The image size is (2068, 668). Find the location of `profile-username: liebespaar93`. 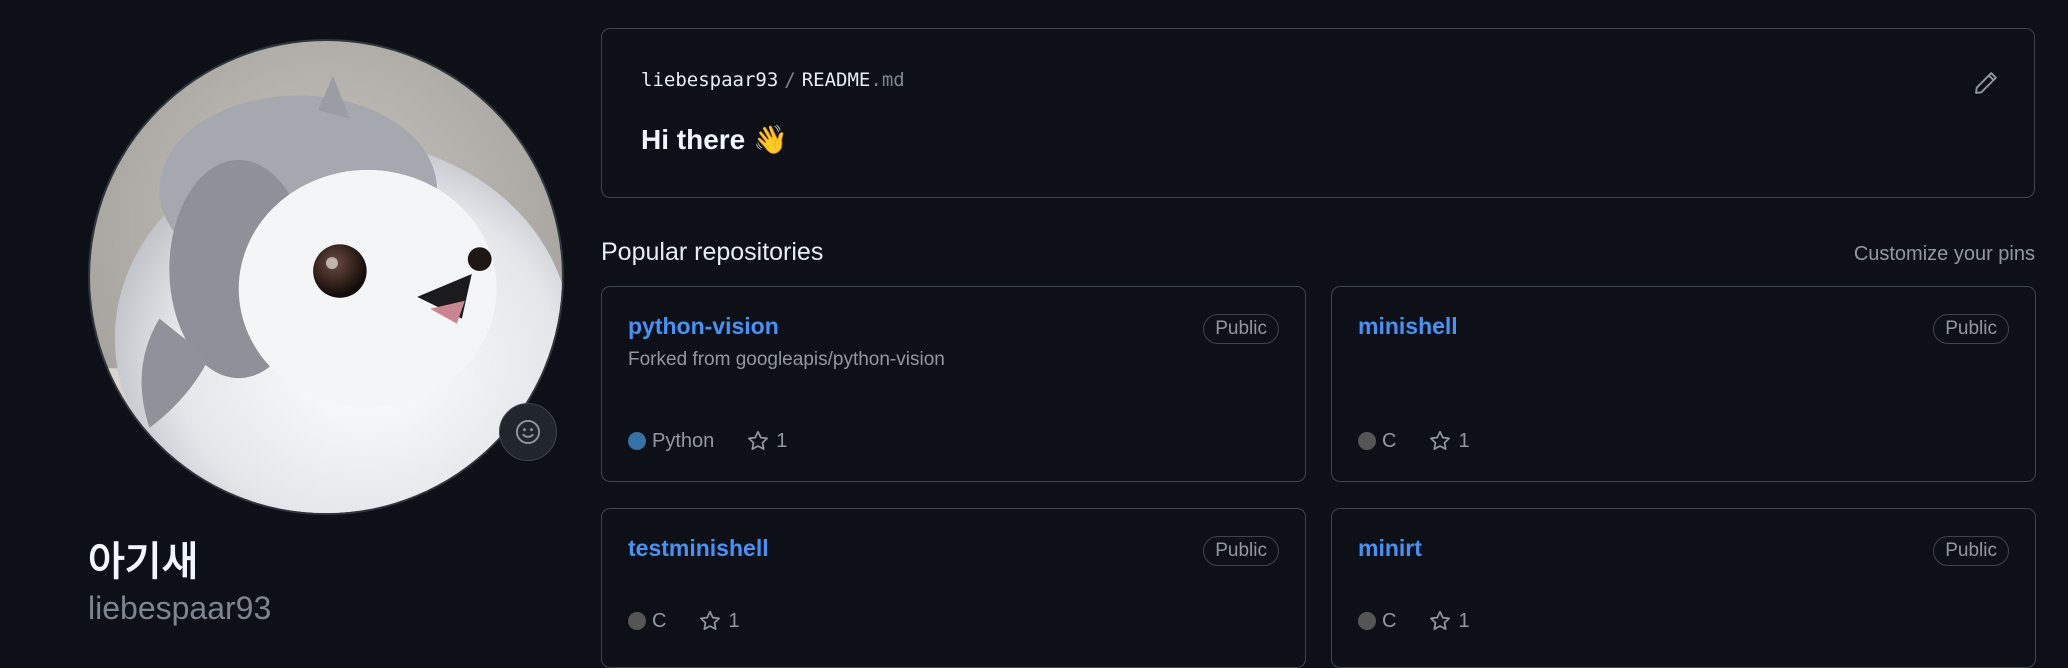

profile-username: liebespaar93 is located at coordinates (180, 608).